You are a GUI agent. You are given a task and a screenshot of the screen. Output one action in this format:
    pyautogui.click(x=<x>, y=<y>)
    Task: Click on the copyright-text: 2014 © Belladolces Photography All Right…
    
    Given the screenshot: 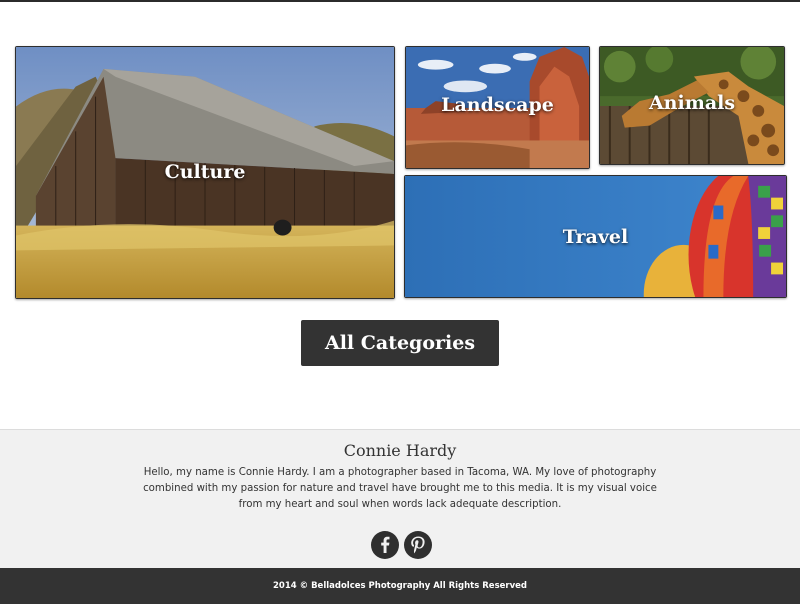 What is the action you would take?
    pyautogui.click(x=400, y=586)
    